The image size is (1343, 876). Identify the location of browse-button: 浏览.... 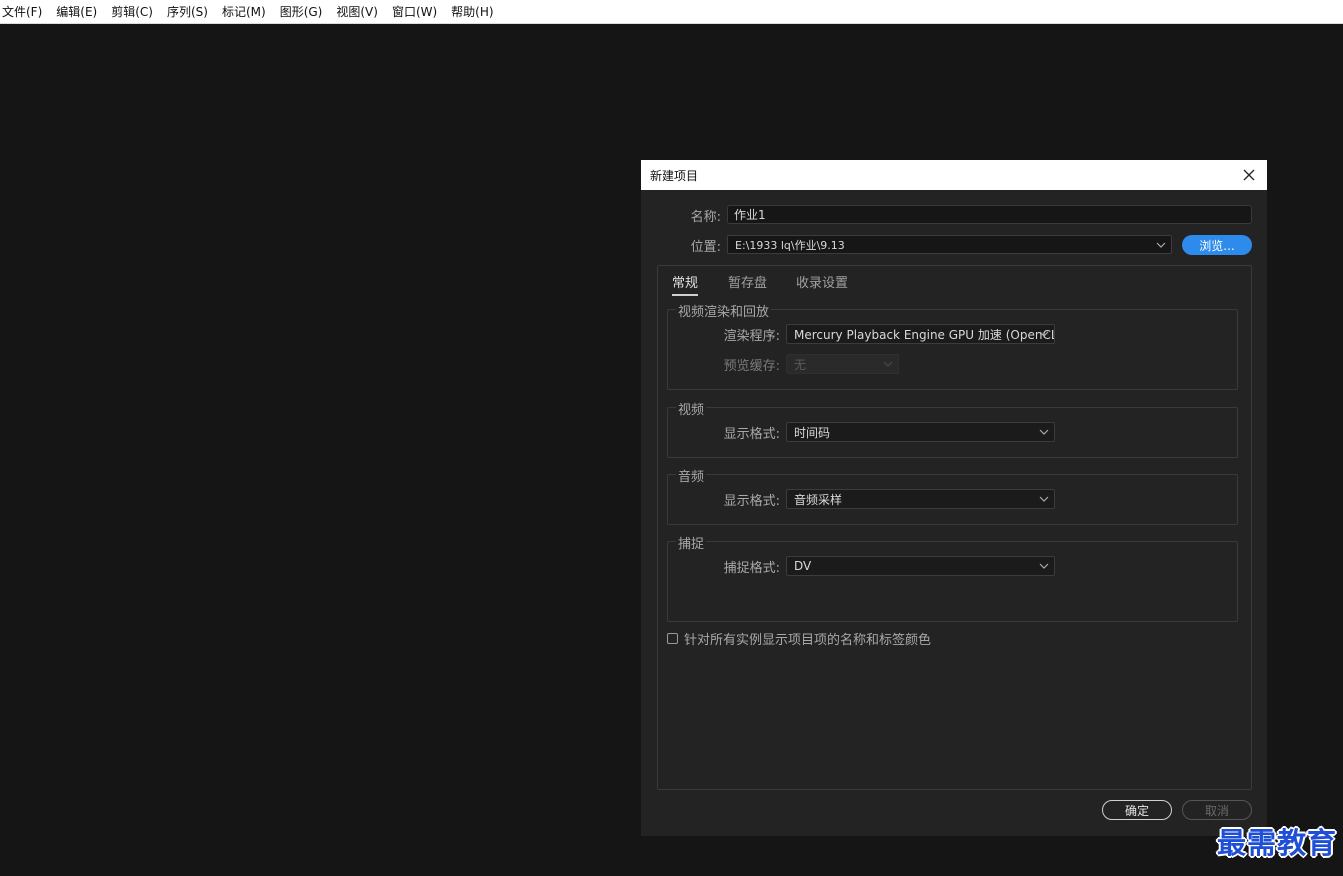
(1217, 245).